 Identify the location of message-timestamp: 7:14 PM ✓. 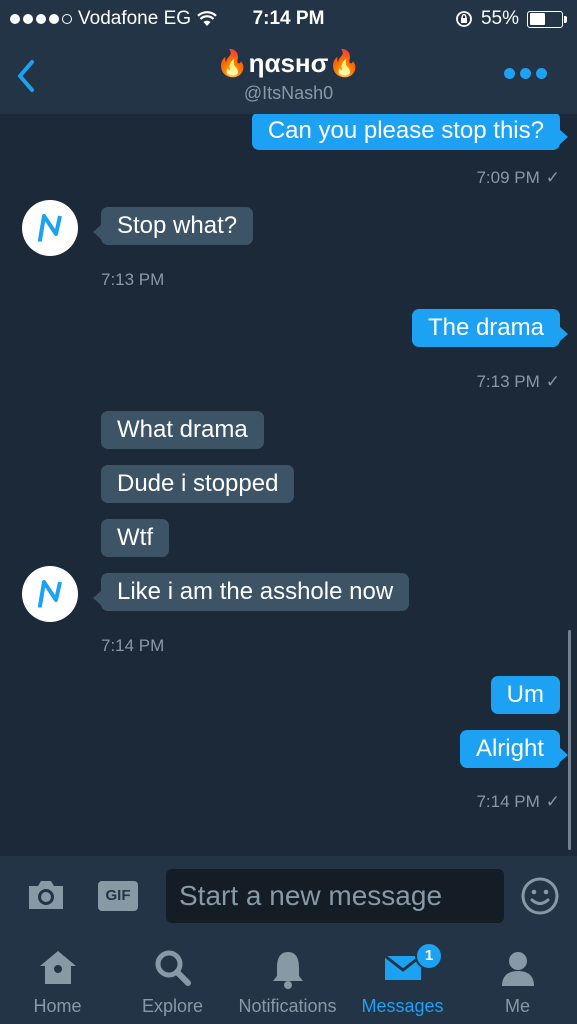
(518, 801).